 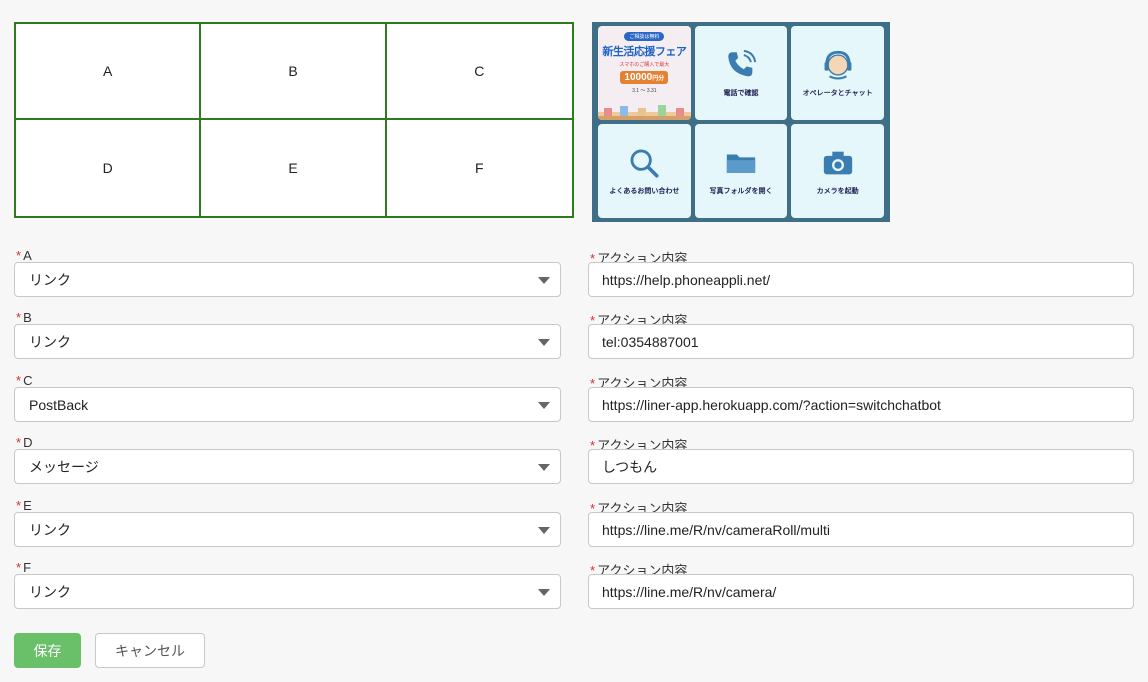 I want to click on tile-phone-label: 電話で確認, so click(x=741, y=93).